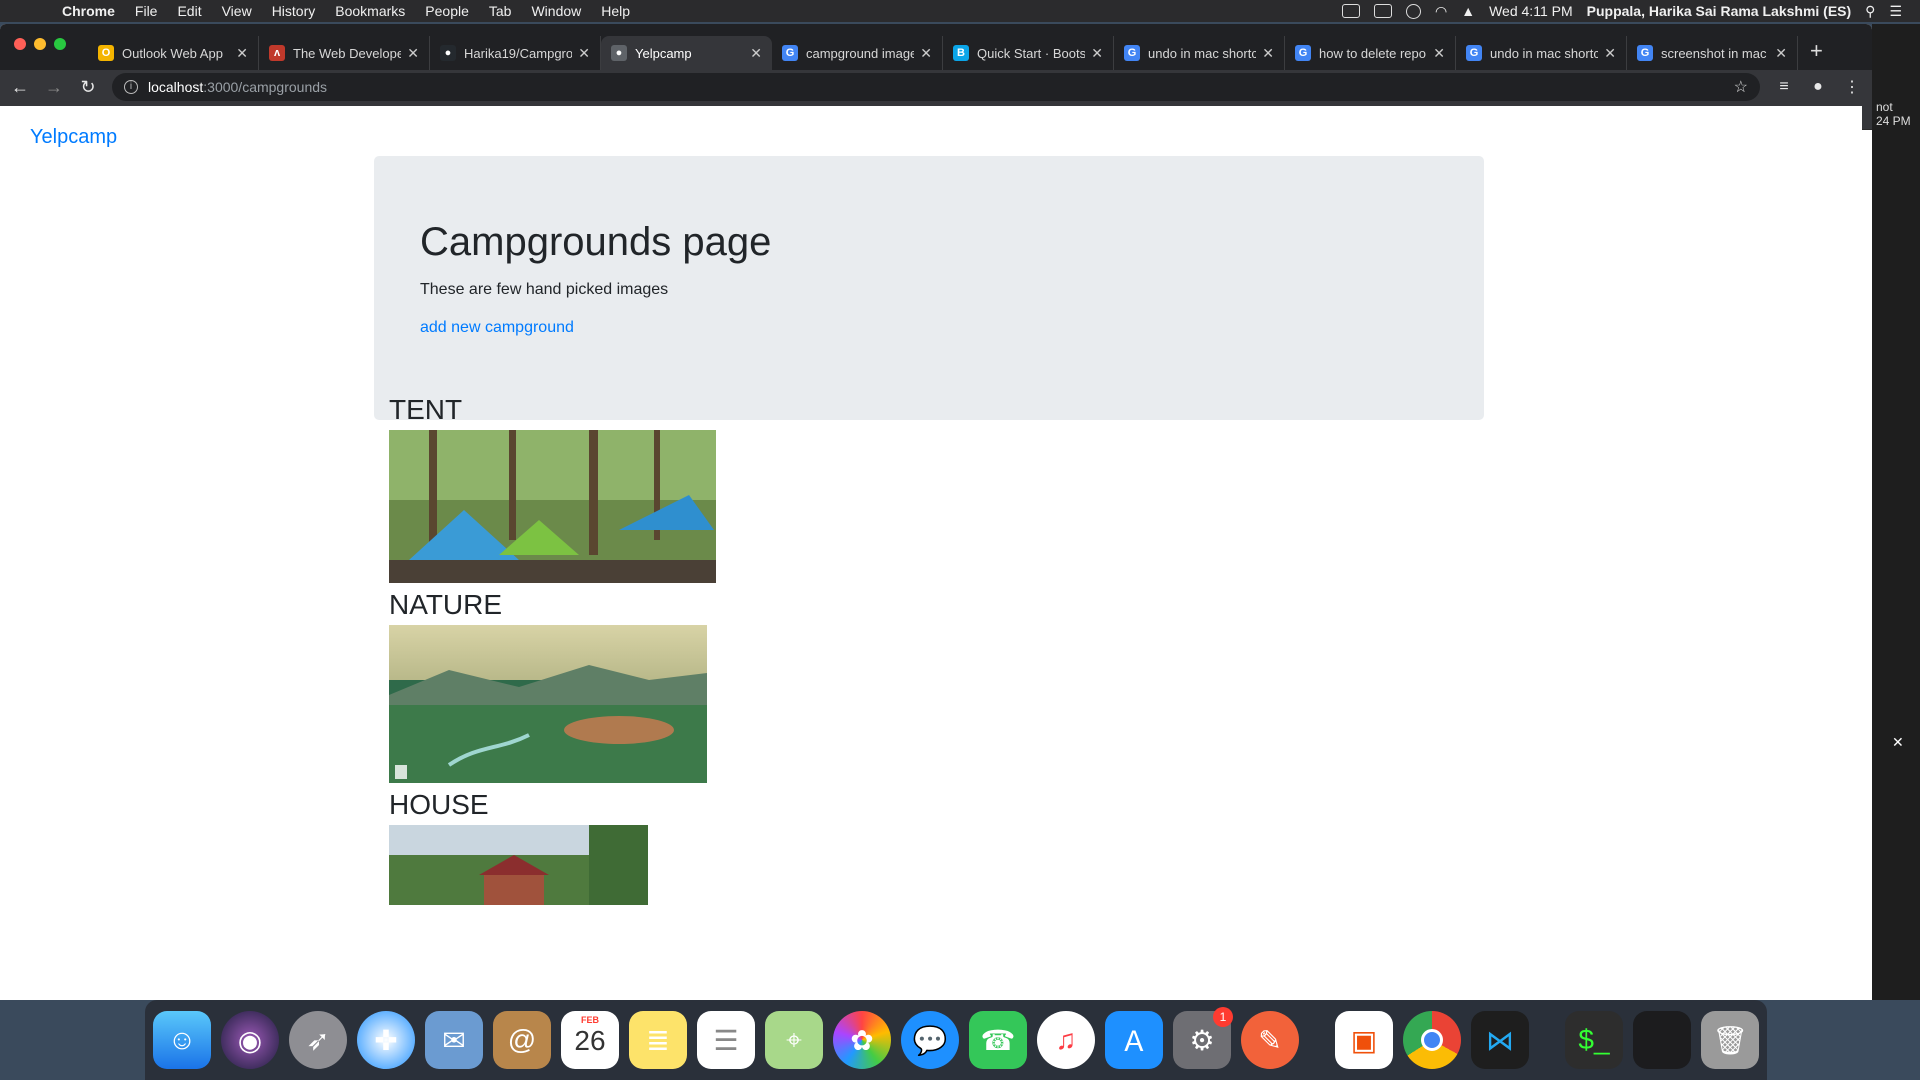 This screenshot has width=1920, height=1080. Describe the element at coordinates (73, 137) in the screenshot. I see `navbar-brand-link: Yelpcamp` at that location.